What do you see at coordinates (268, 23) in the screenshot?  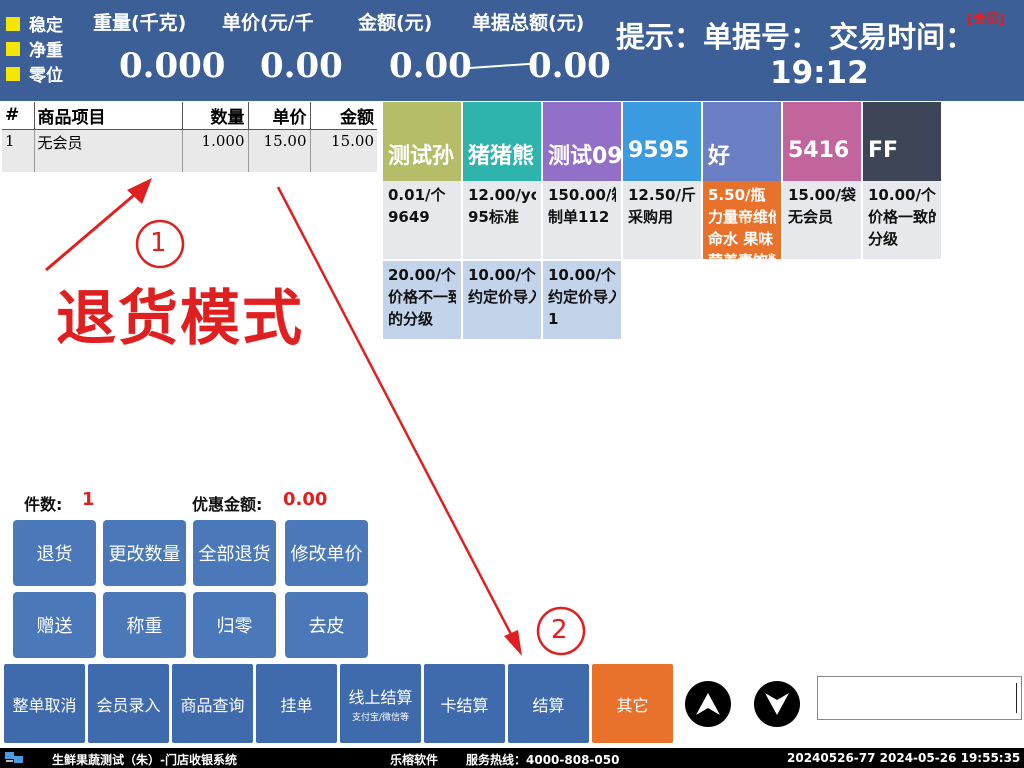 I see `unit-price-label: 单价(元/千` at bounding box center [268, 23].